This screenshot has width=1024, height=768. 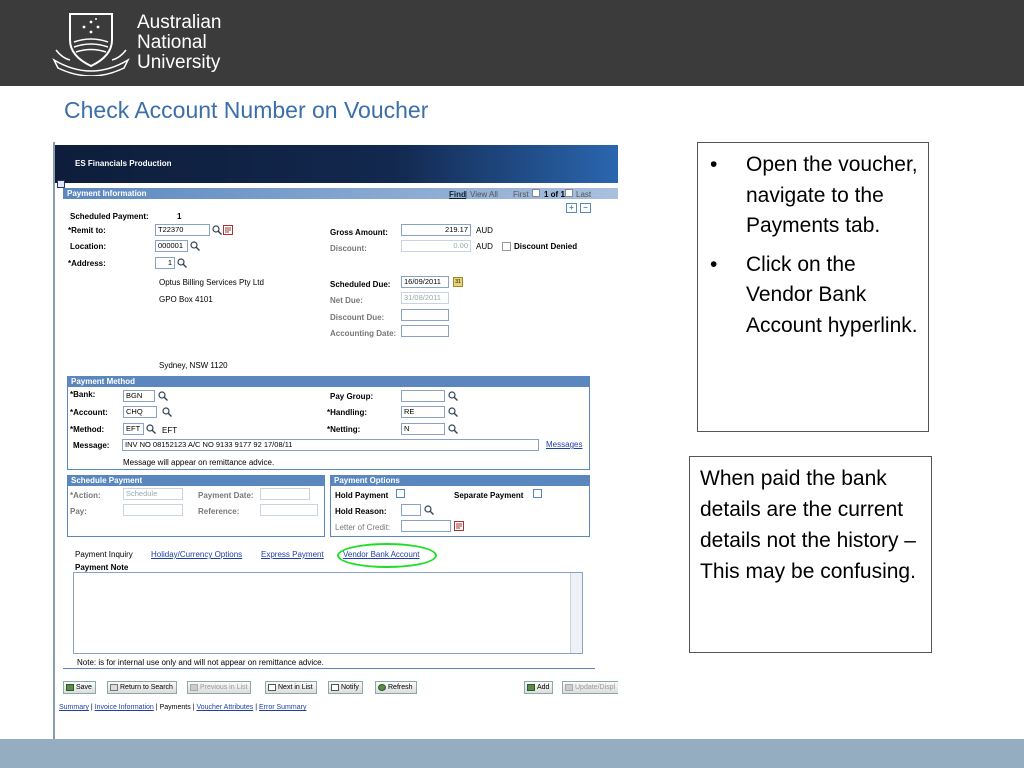 I want to click on pay-group-label: Pay Group:, so click(x=352, y=396).